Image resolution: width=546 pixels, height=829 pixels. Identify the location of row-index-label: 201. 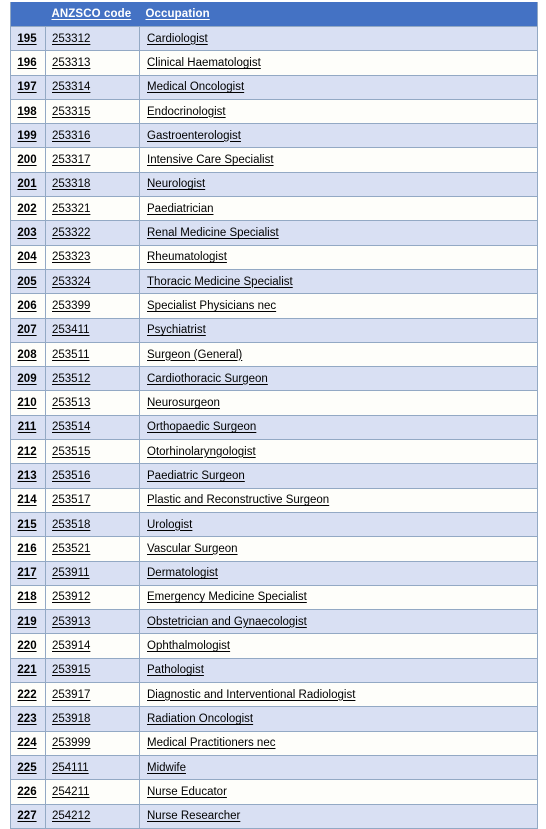
(27, 184).